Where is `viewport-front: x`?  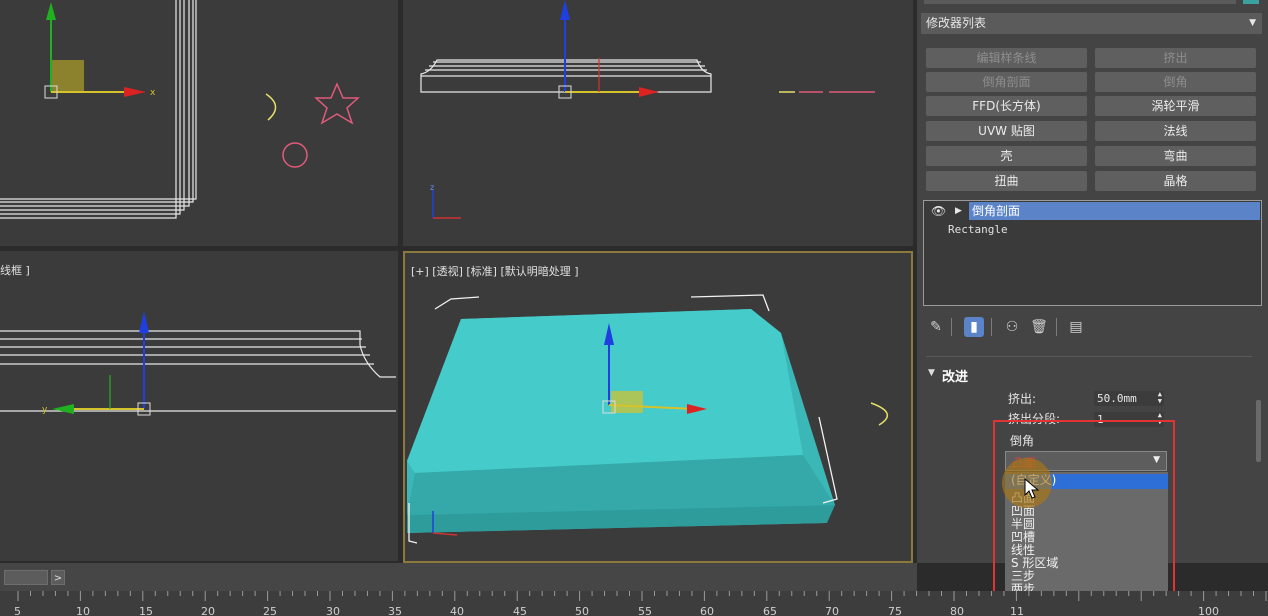 viewport-front: x is located at coordinates (199, 123).